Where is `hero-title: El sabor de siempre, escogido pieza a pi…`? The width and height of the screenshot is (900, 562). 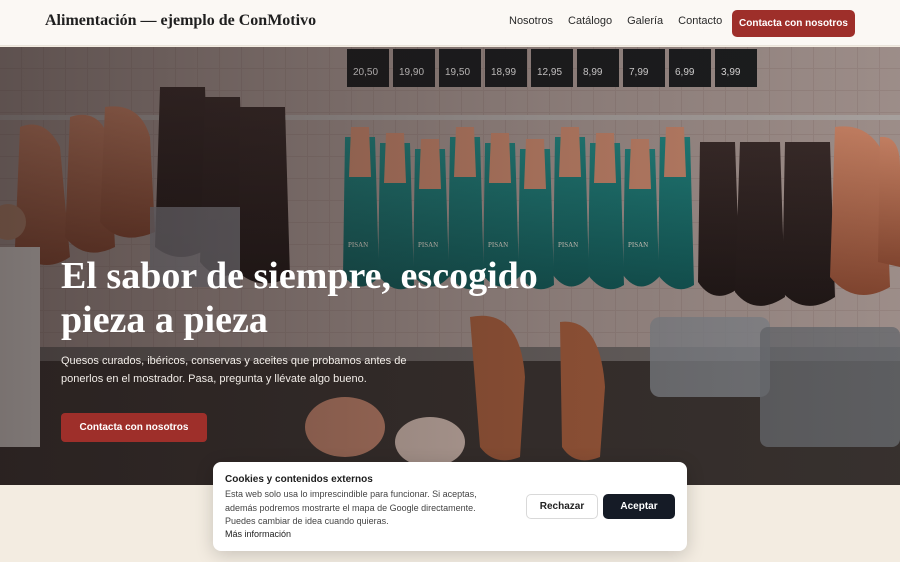 hero-title: El sabor de siempre, escogido pieza a pi… is located at coordinates (299, 298).